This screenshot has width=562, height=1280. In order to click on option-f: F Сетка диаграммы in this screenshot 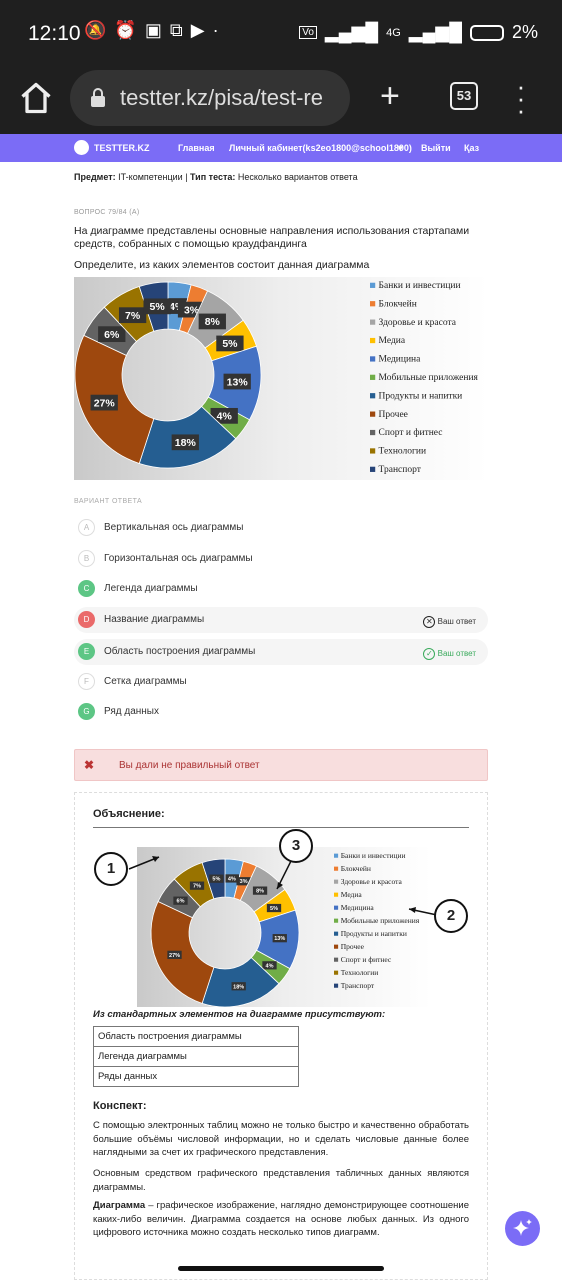, I will do `click(281, 682)`.